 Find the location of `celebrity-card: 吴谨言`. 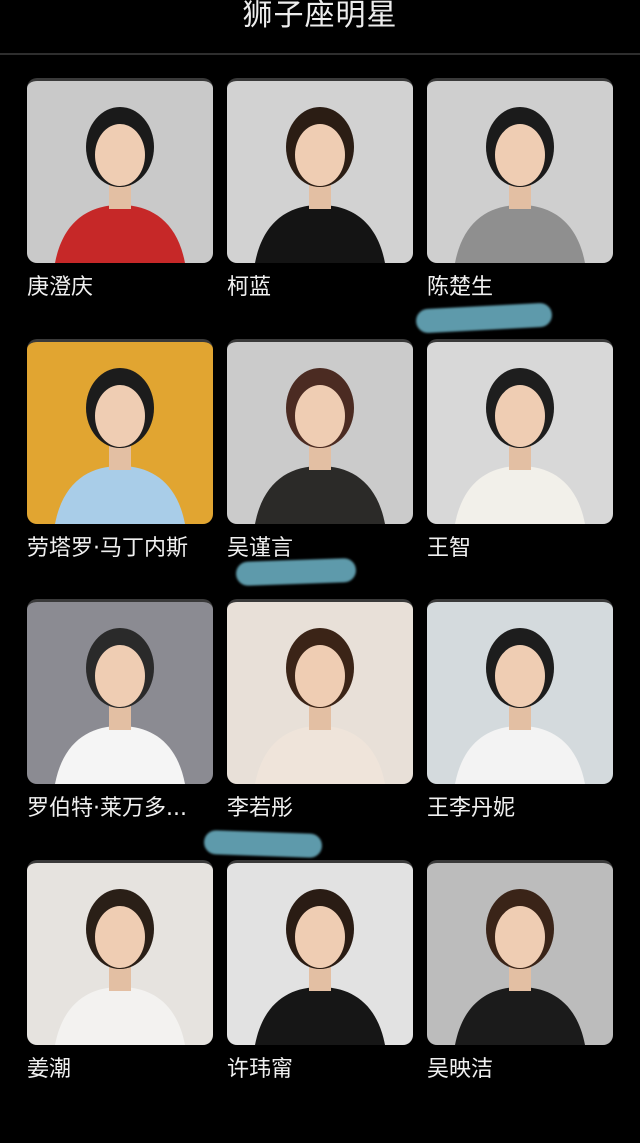

celebrity-card: 吴谨言 is located at coordinates (321, 454).